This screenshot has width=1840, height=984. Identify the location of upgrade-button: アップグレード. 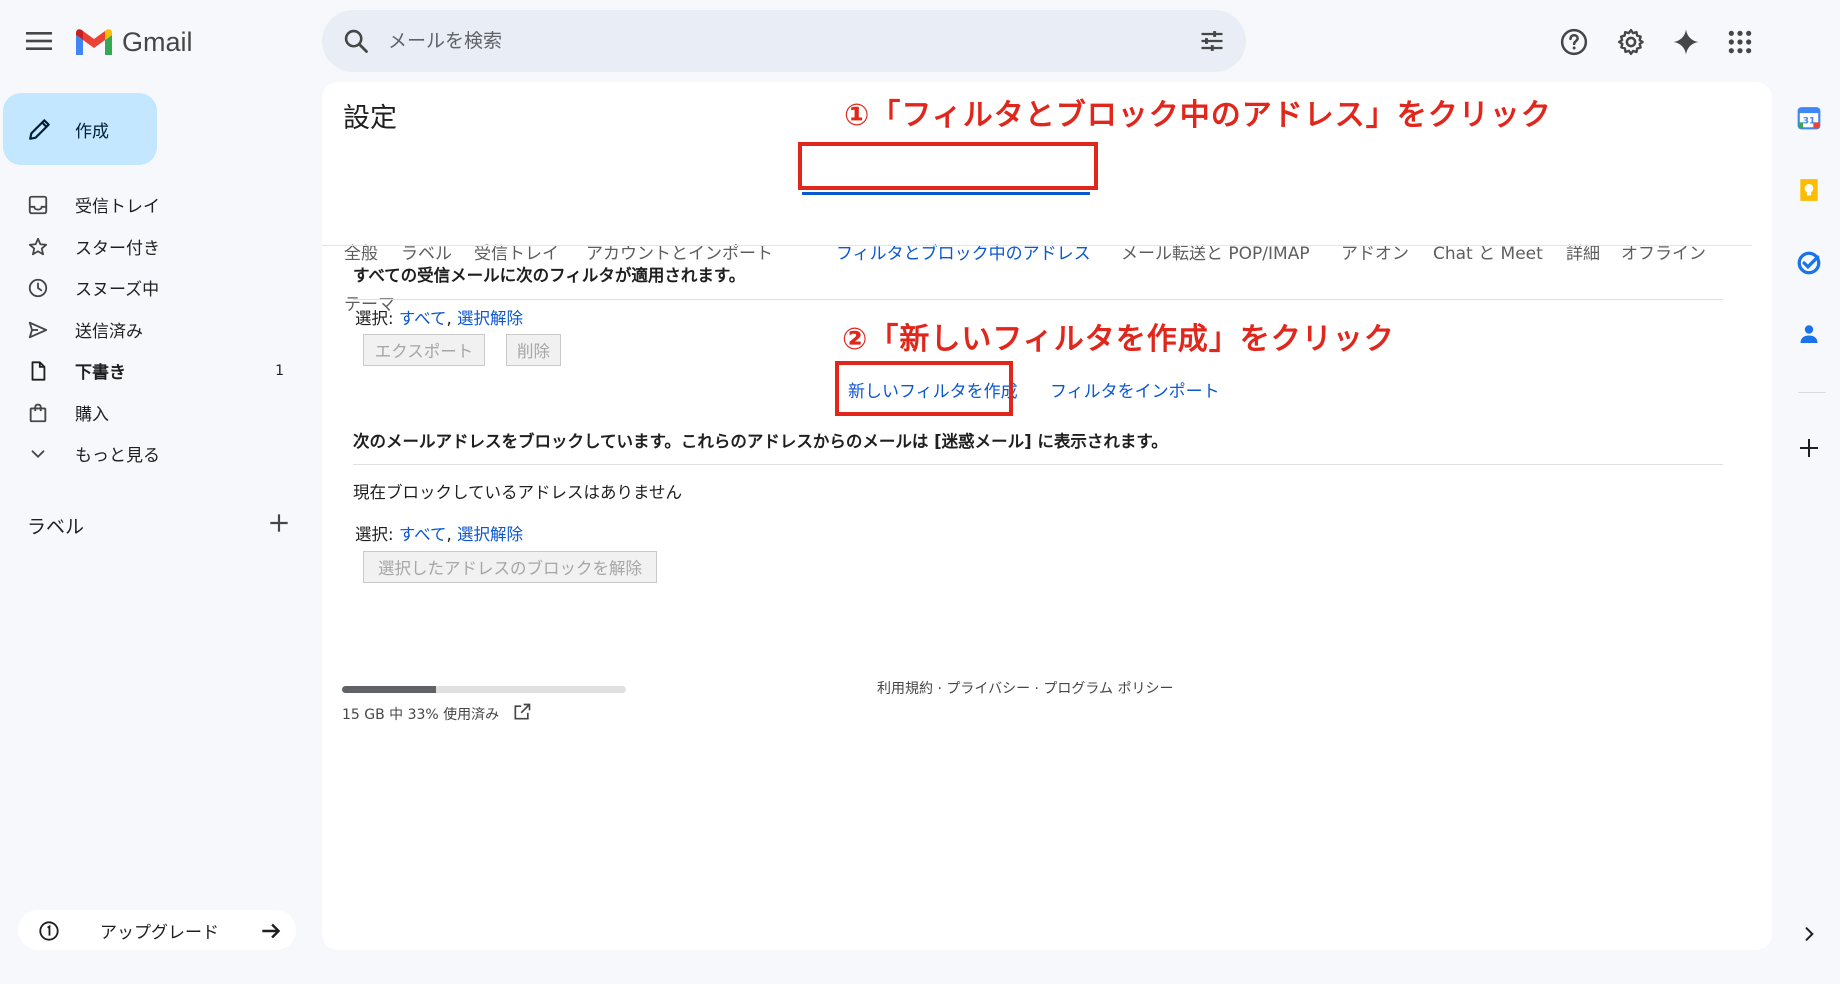
(157, 930).